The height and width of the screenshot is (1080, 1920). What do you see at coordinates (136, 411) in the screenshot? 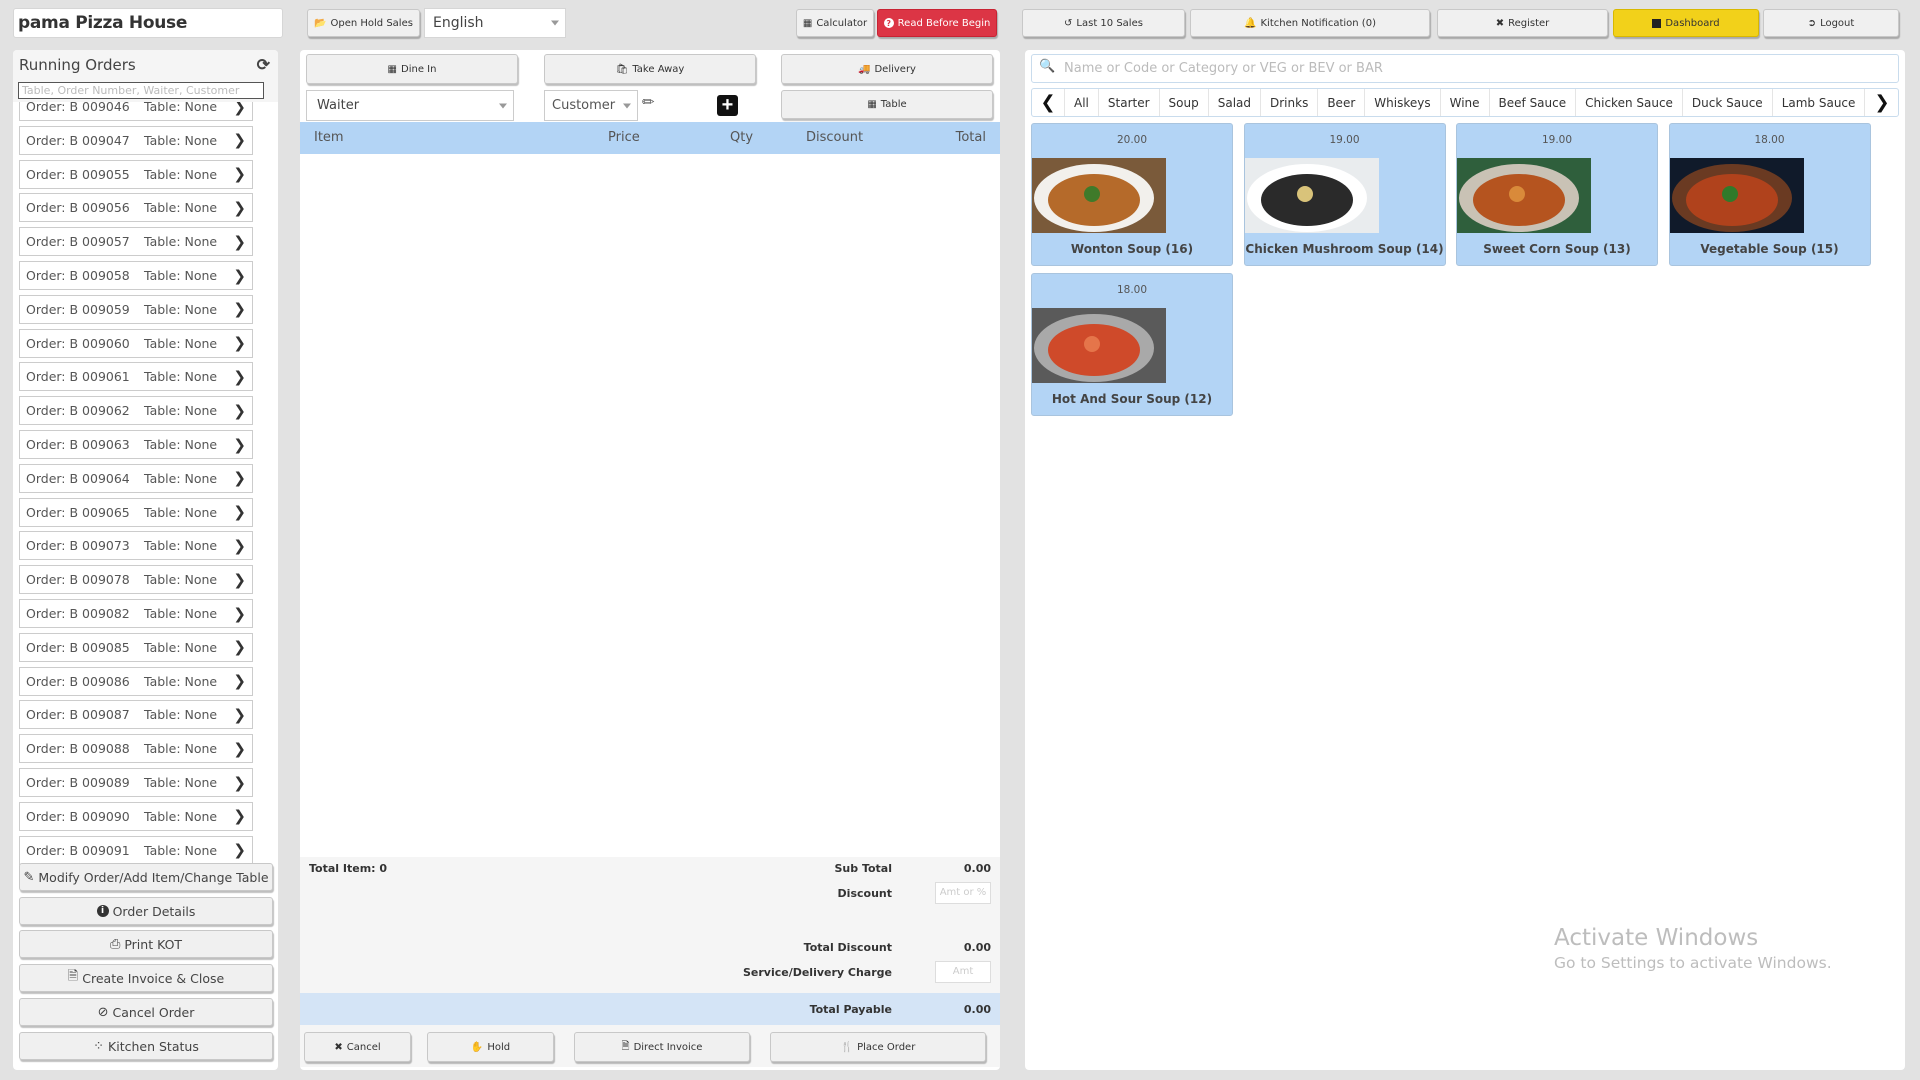
I see `running-order-item: Order: B 009062 Table: None ❯` at bounding box center [136, 411].